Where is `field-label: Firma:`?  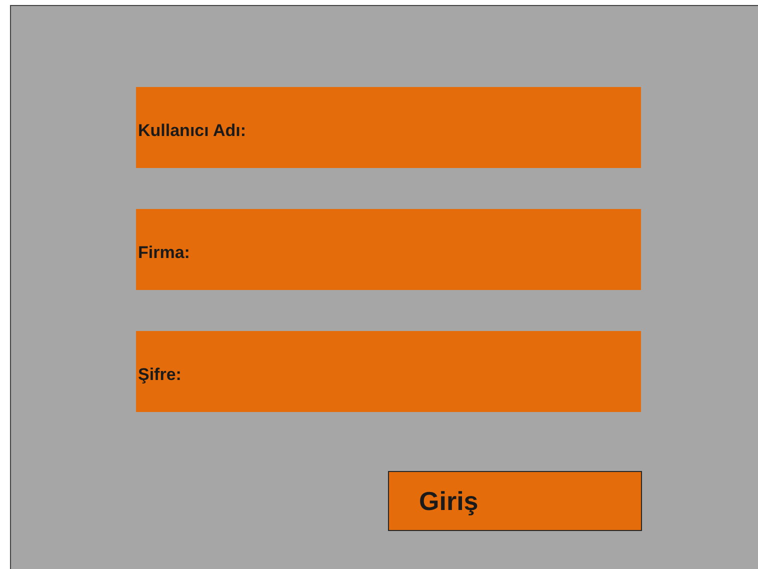
field-label: Firma: is located at coordinates (164, 252).